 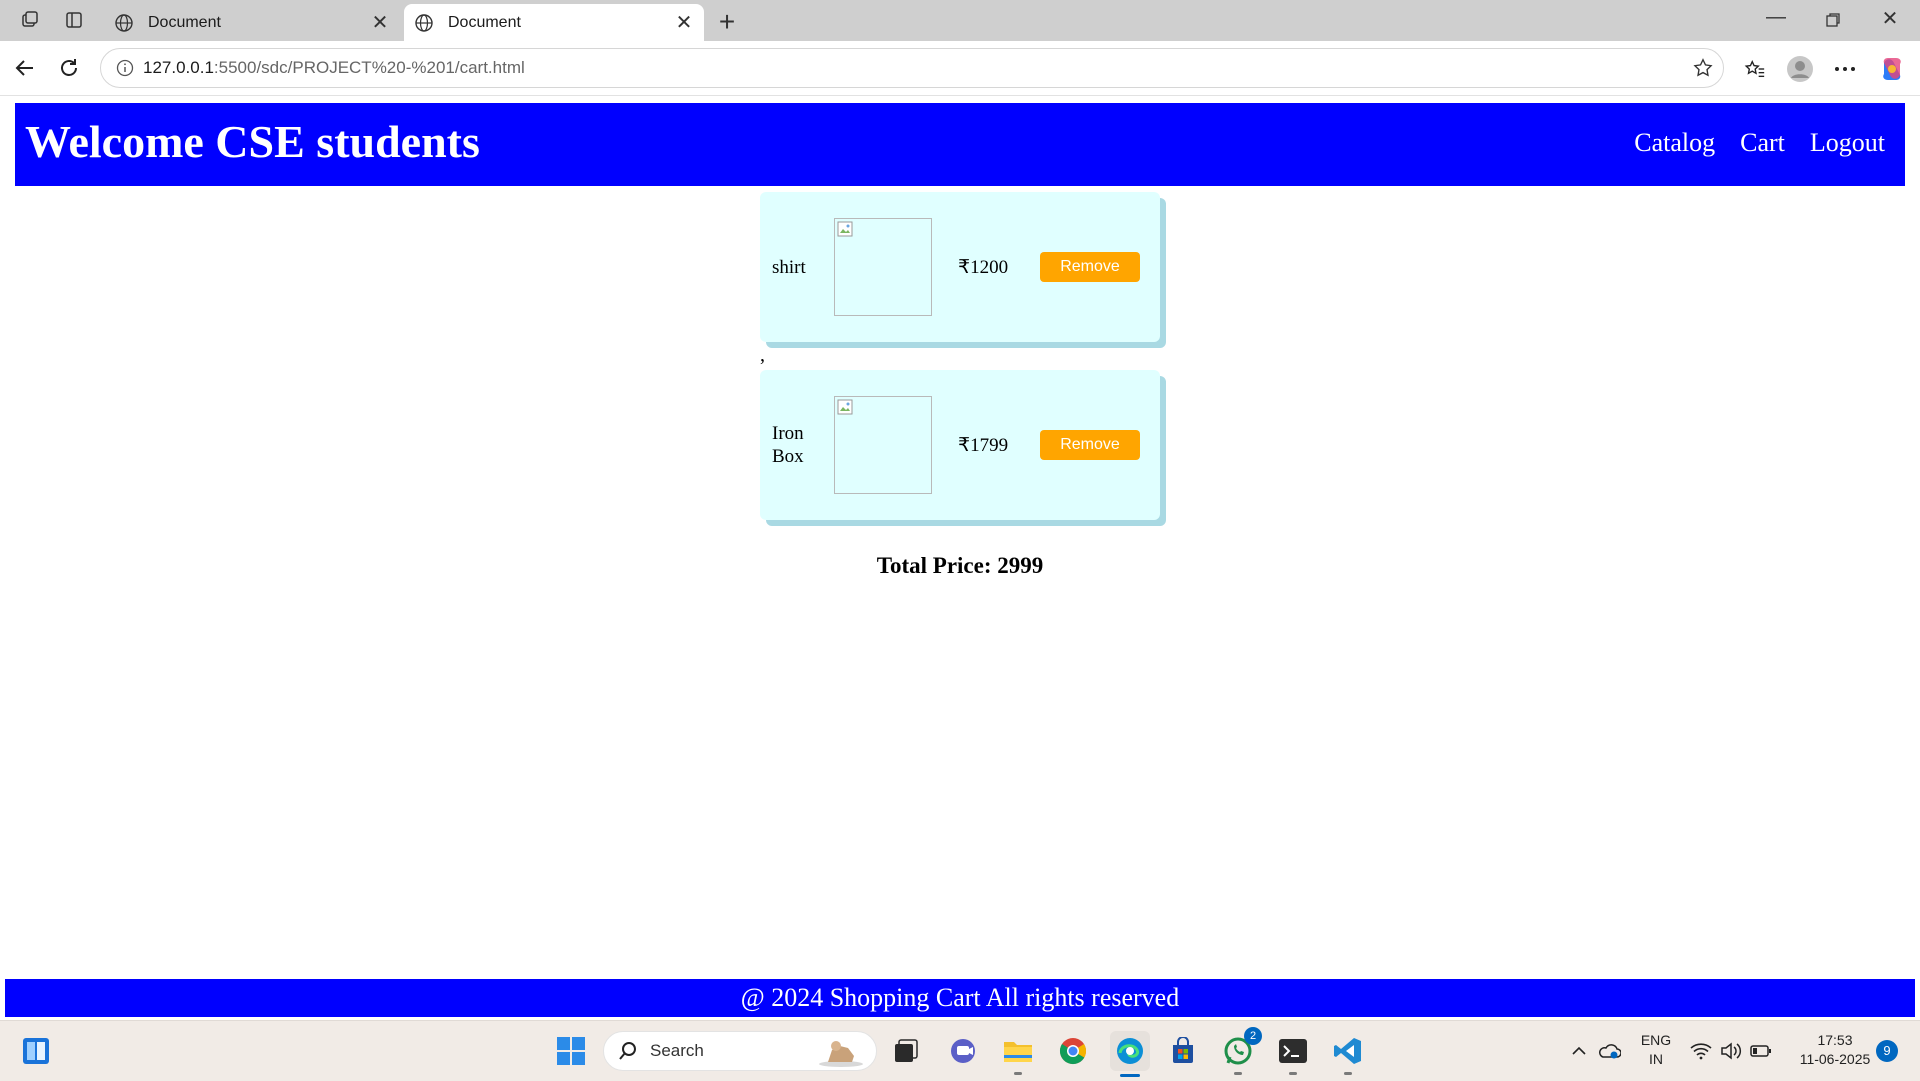 What do you see at coordinates (1656, 1050) in the screenshot?
I see `input-language: ENG IN` at bounding box center [1656, 1050].